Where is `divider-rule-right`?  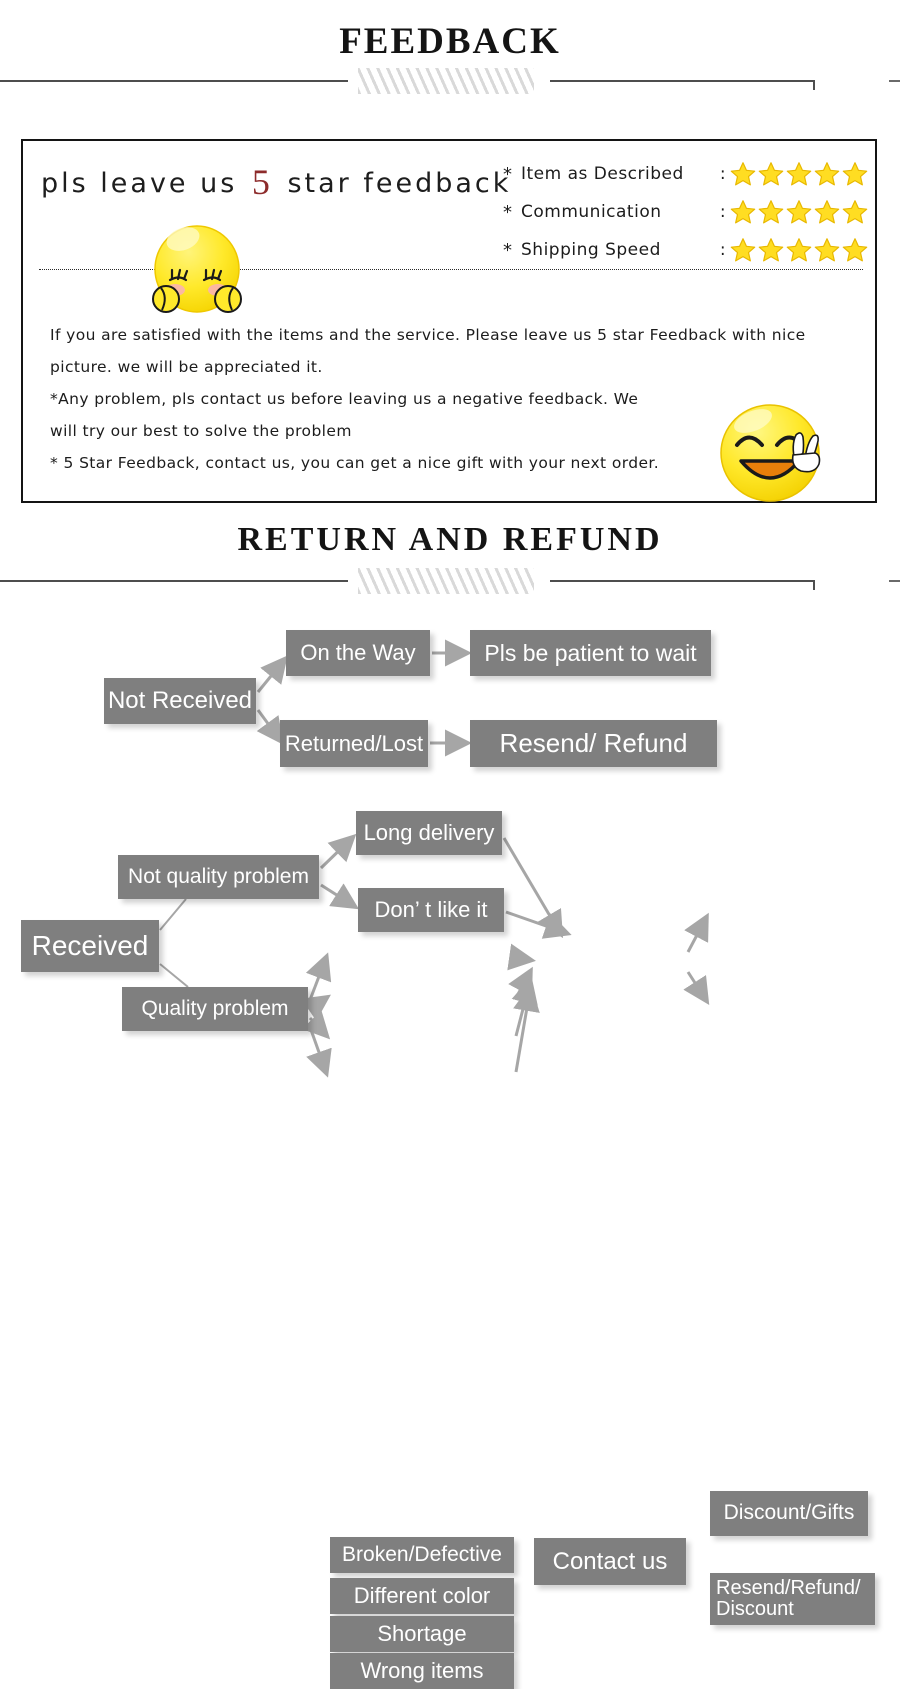
divider-rule-right is located at coordinates (682, 81).